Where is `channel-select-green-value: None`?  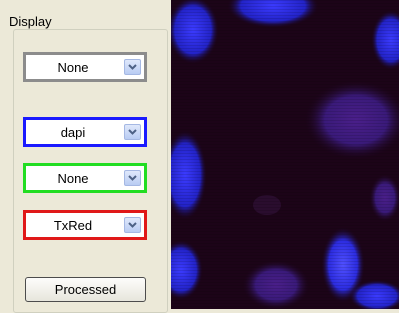 channel-select-green-value: None is located at coordinates (73, 178).